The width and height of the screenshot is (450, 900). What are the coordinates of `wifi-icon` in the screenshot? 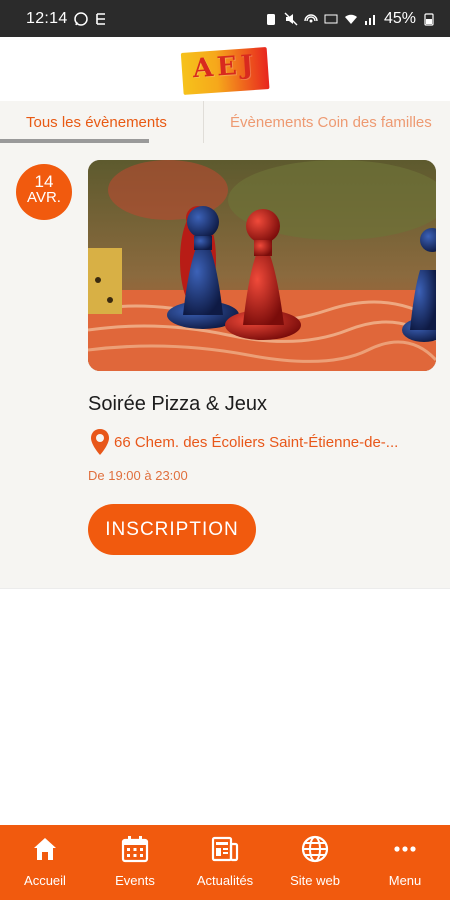 It's located at (350, 19).